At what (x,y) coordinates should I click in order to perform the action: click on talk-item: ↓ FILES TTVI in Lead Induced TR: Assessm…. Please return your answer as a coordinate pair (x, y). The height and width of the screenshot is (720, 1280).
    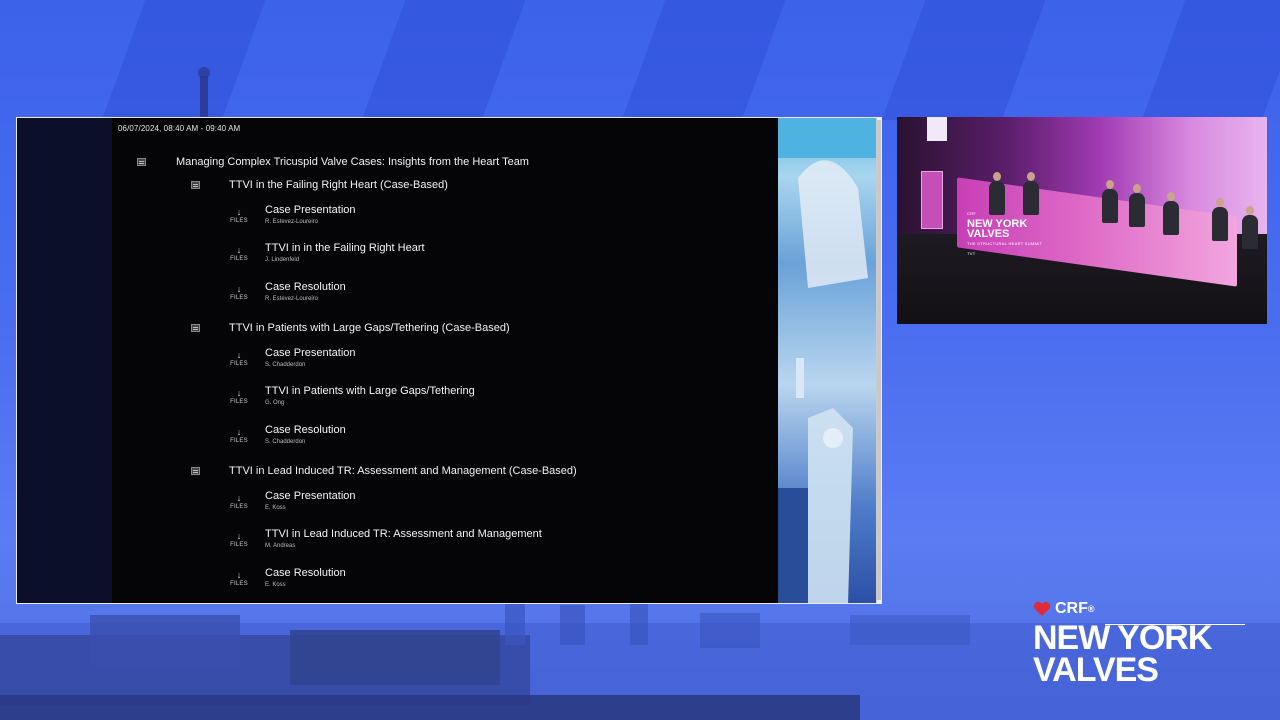
    Looking at the image, I should click on (488, 545).